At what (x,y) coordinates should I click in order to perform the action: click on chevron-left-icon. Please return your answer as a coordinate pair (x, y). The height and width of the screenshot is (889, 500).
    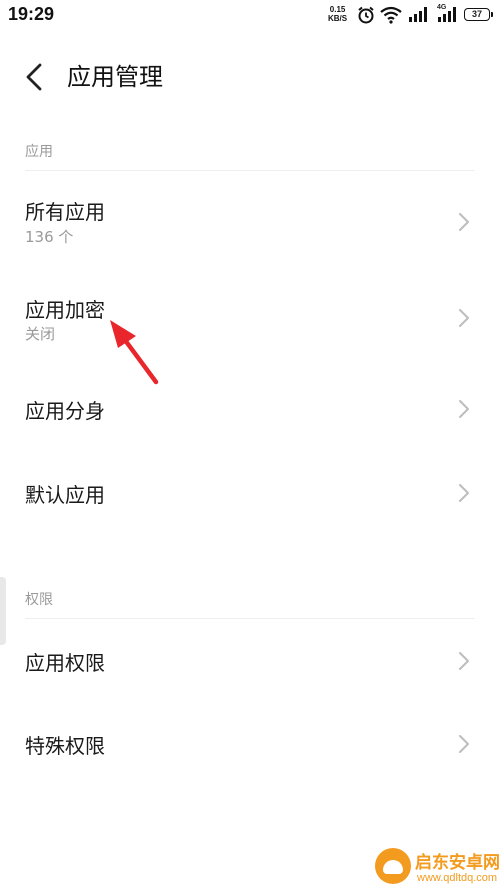
    Looking at the image, I should click on (34, 77).